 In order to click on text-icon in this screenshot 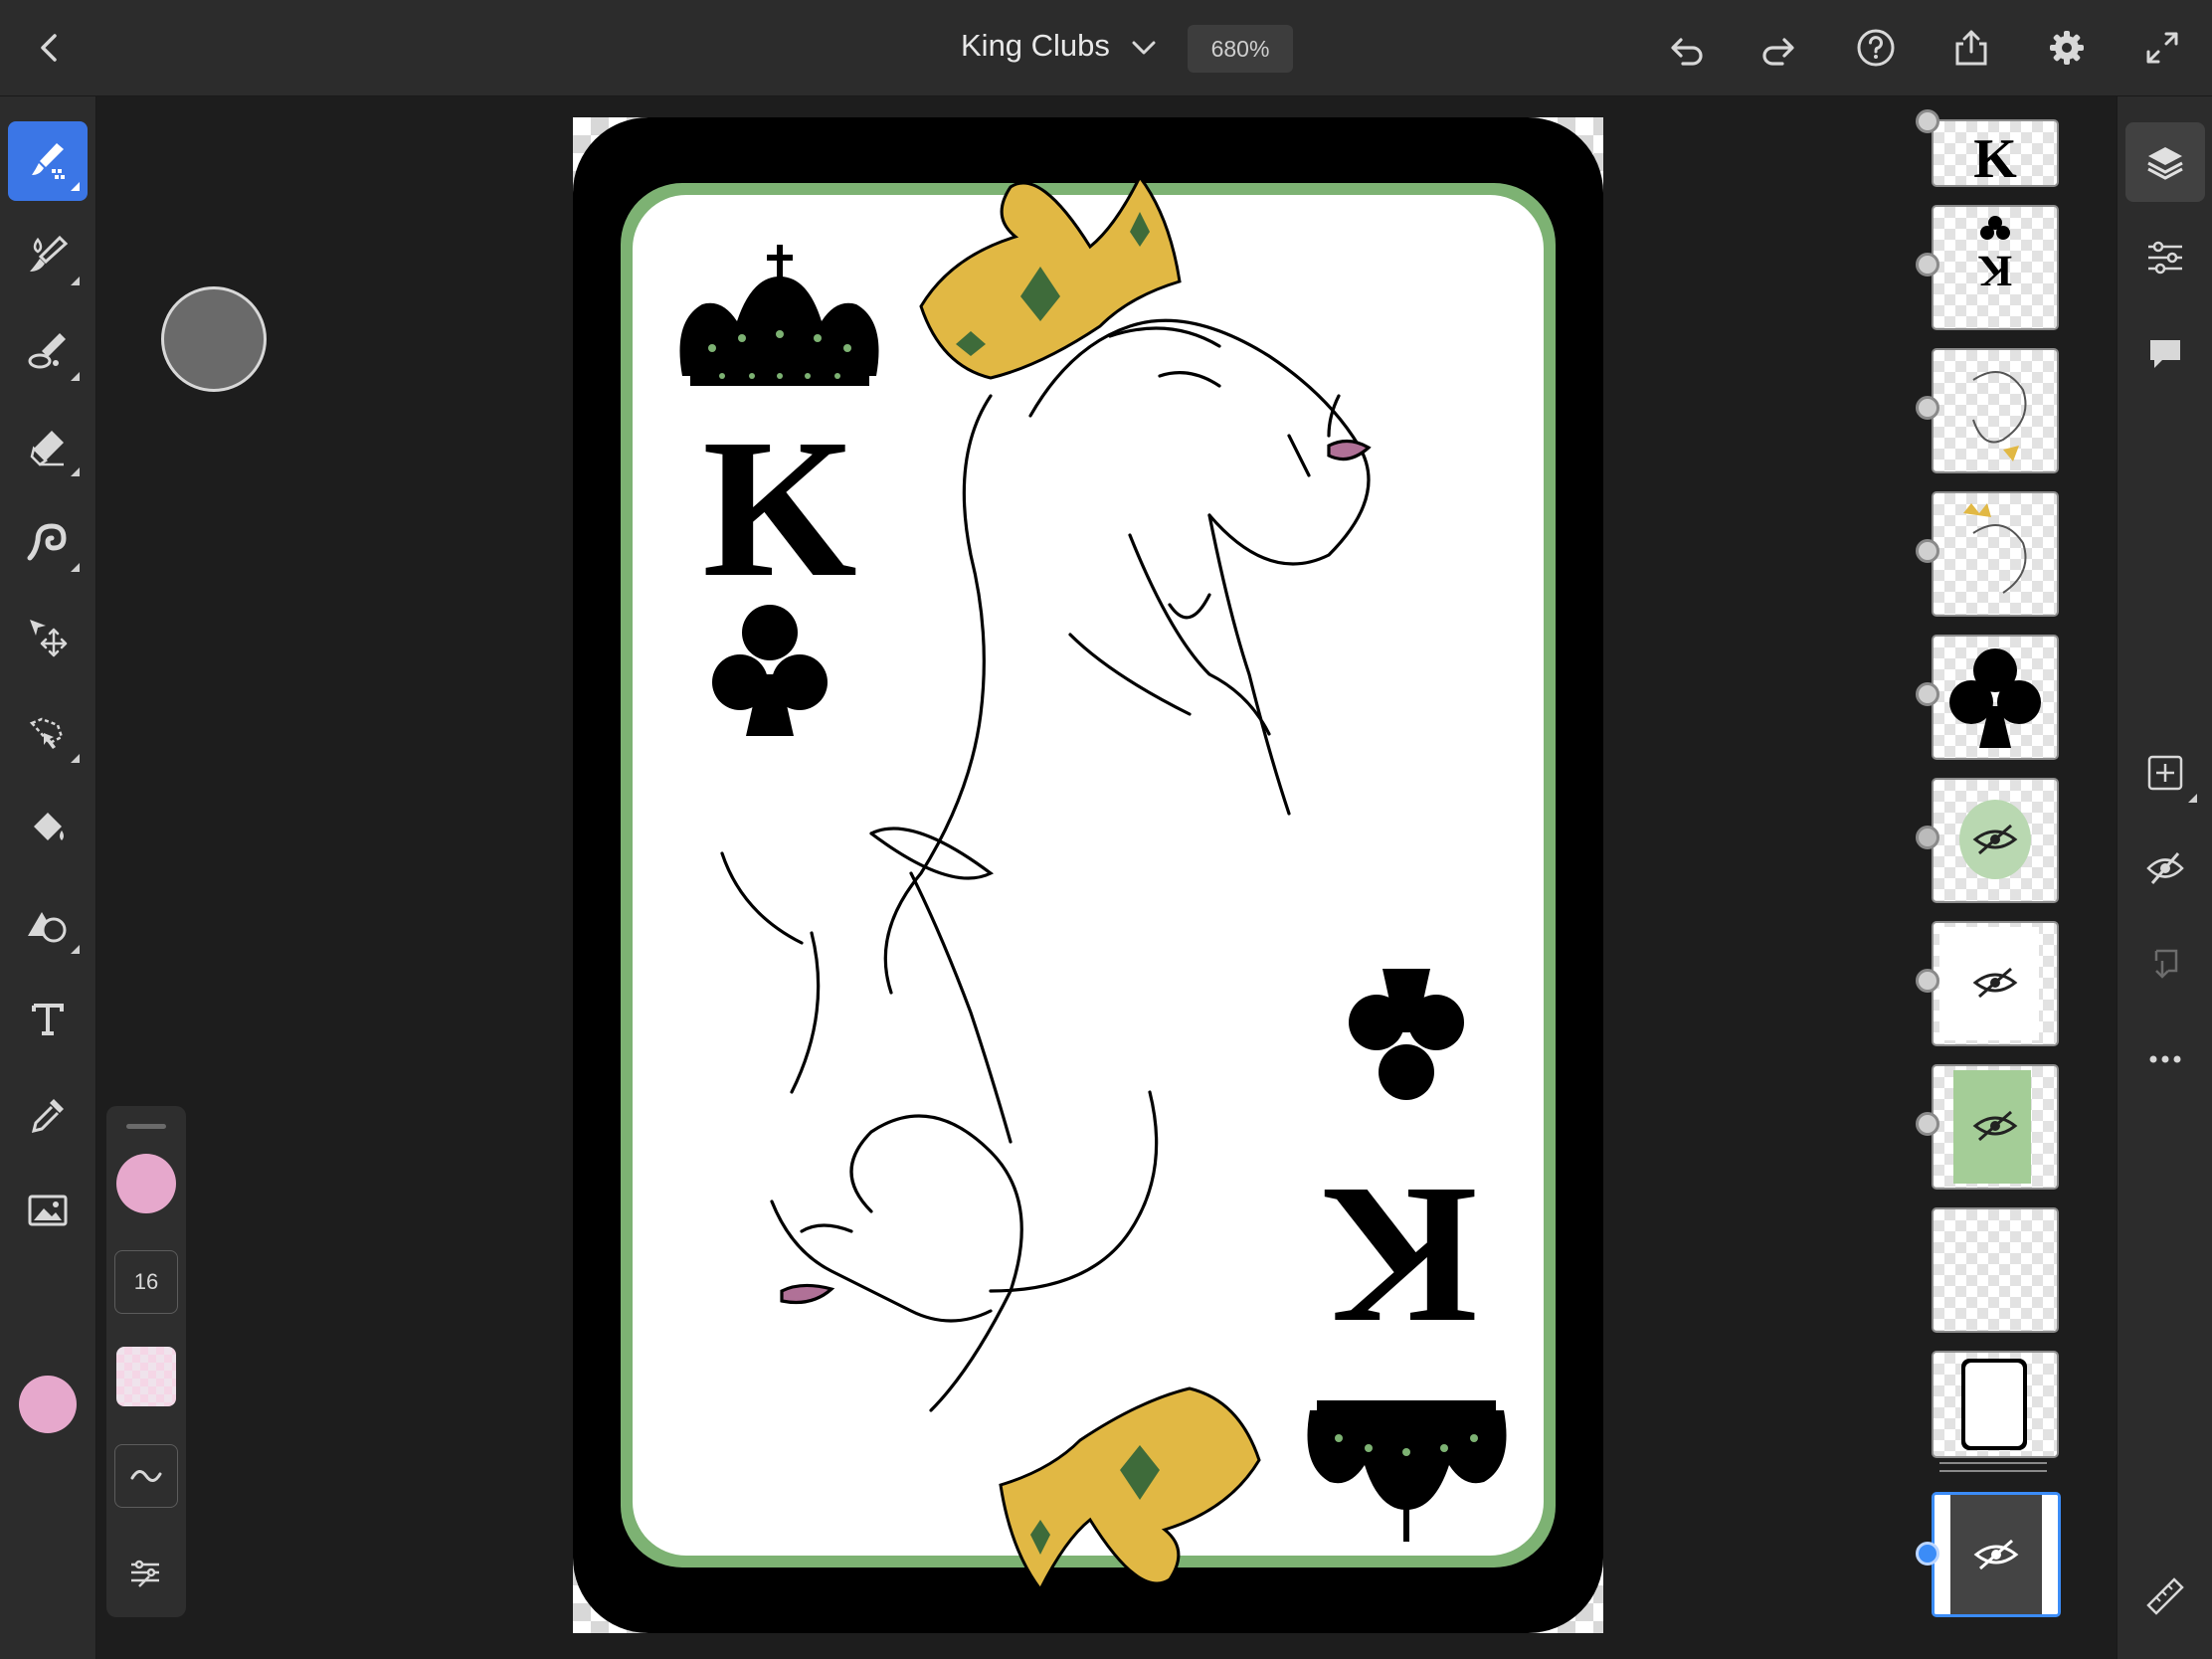, I will do `click(48, 1019)`.